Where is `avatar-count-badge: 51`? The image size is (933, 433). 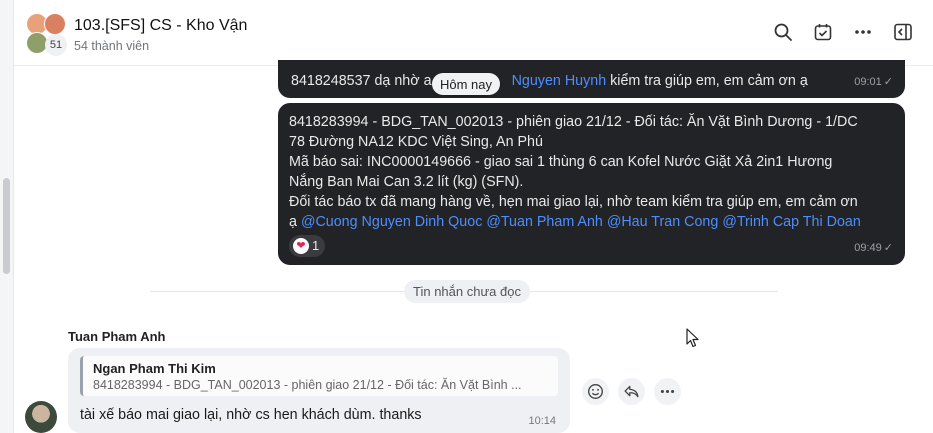 avatar-count-badge: 51 is located at coordinates (56, 45).